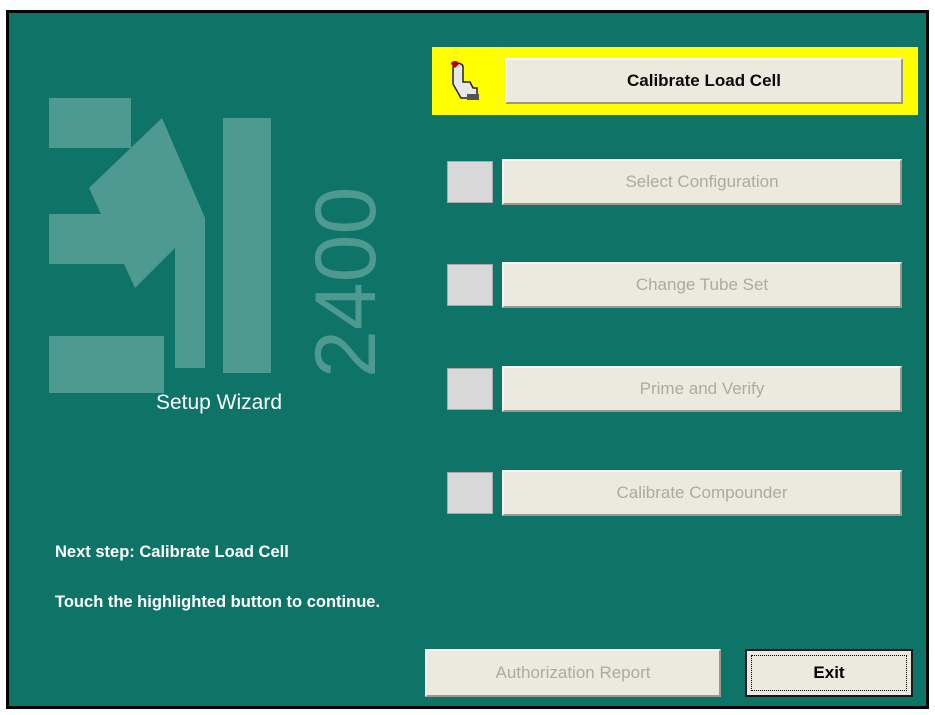 Image resolution: width=935 pixels, height=715 pixels. Describe the element at coordinates (172, 552) in the screenshot. I see `next-step-text: Next step: Calibrate Load Cell` at that location.